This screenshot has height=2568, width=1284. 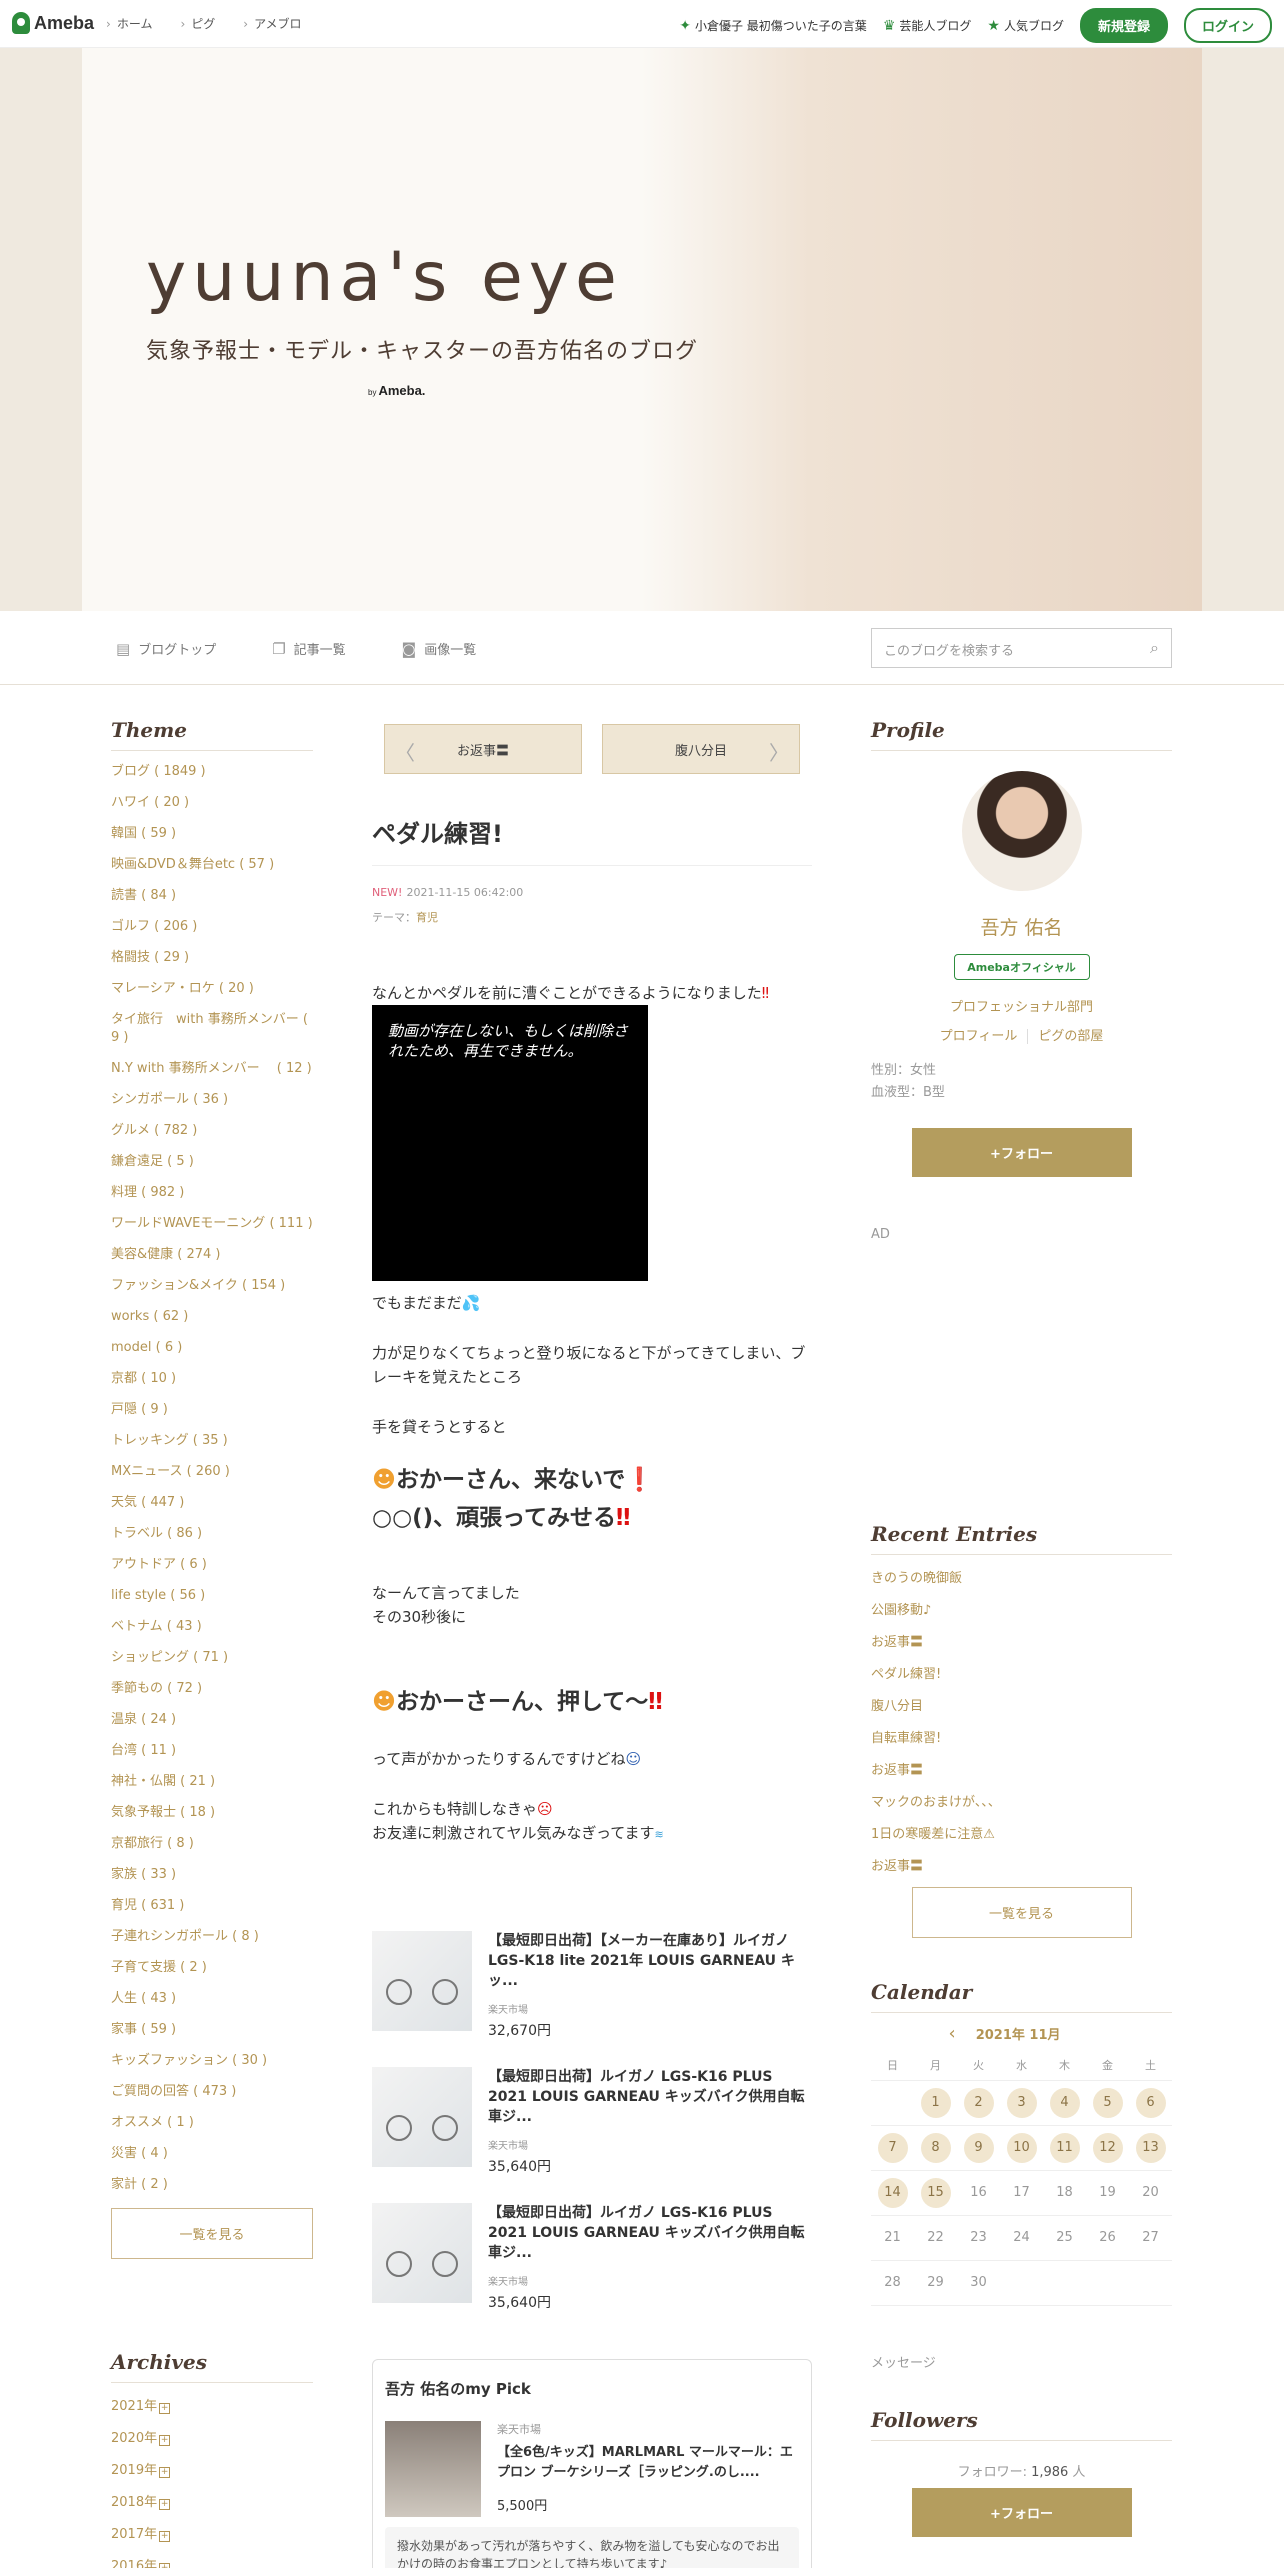 I want to click on theme-item: オススメ ( 1 ), so click(x=212, y=2123).